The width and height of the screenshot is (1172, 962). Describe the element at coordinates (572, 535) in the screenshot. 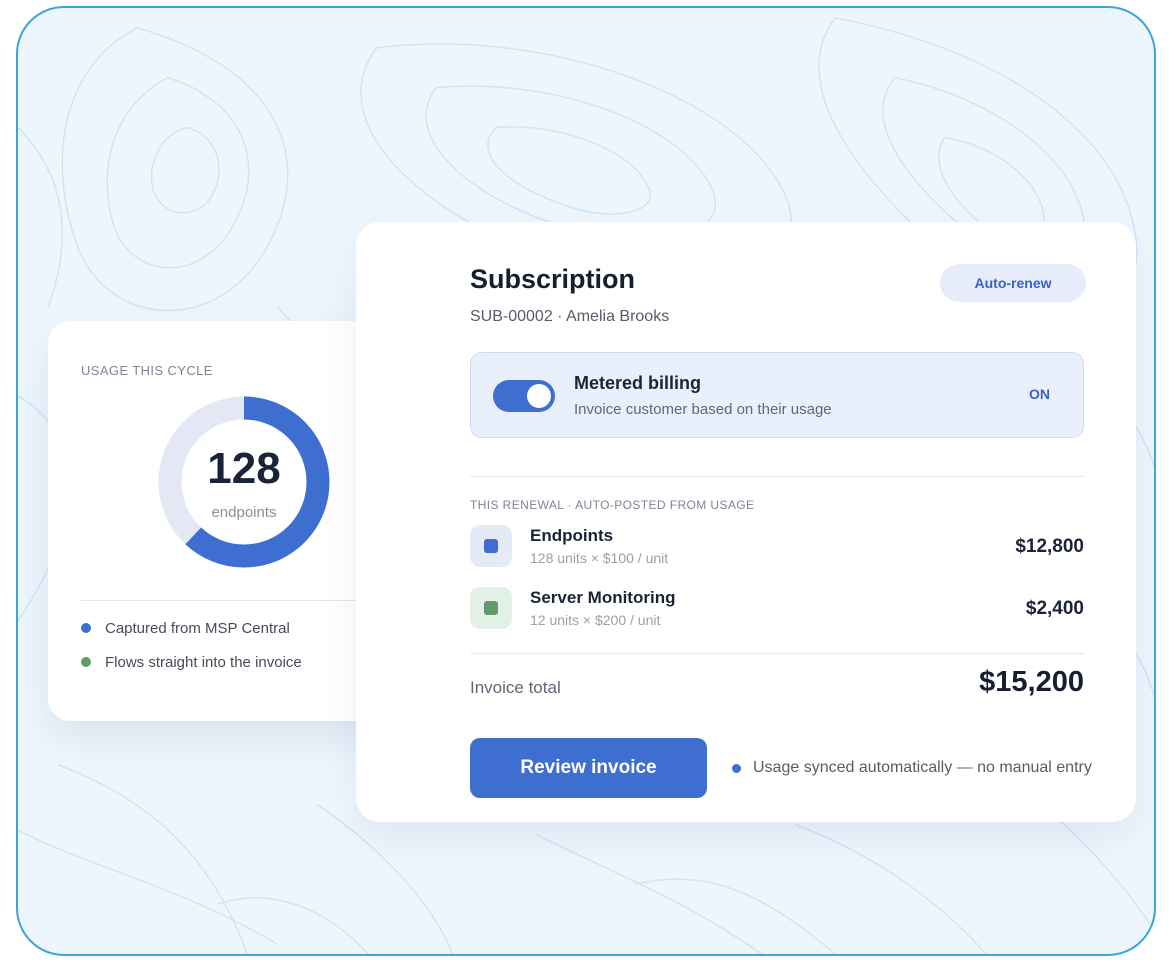

I see `line-item-name: Endpoints` at that location.